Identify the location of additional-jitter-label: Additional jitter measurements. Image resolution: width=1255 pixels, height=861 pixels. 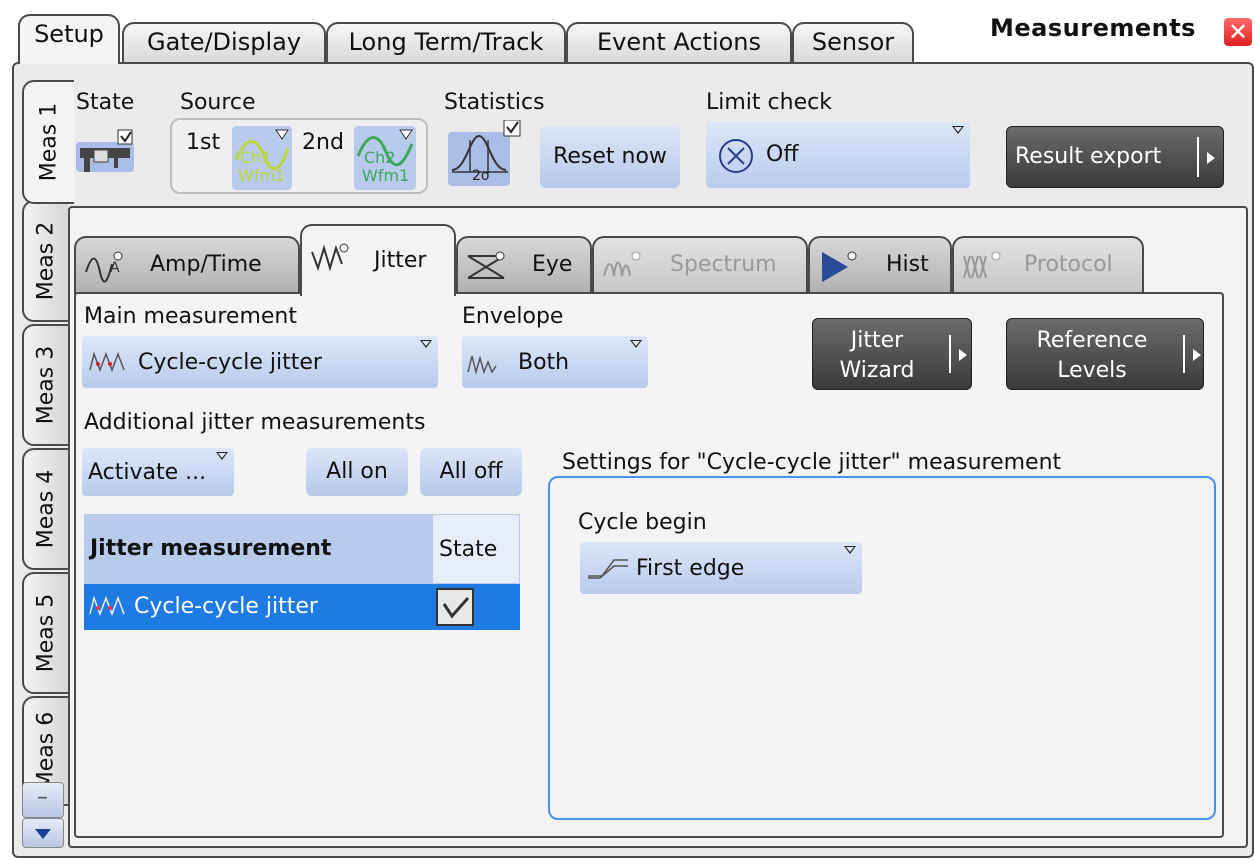
(255, 422).